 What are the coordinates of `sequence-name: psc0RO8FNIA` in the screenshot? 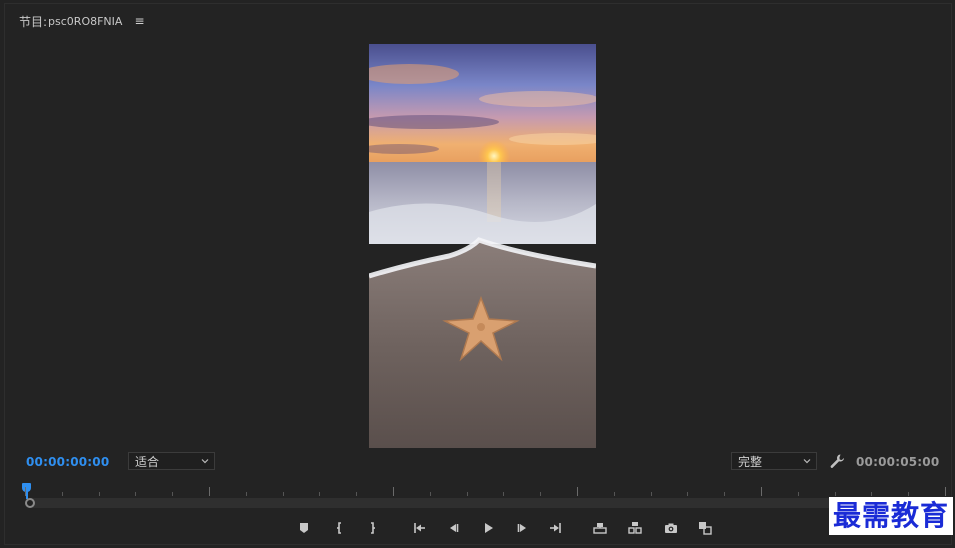 It's located at (85, 21).